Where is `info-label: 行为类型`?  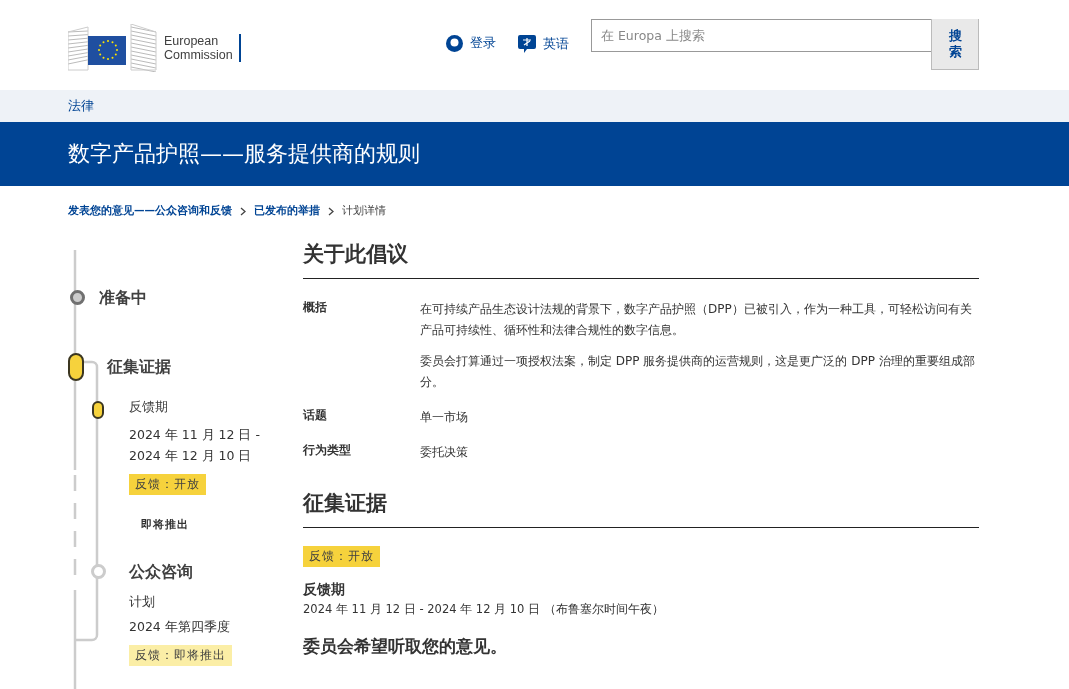
info-label: 行为类型 is located at coordinates (327, 450).